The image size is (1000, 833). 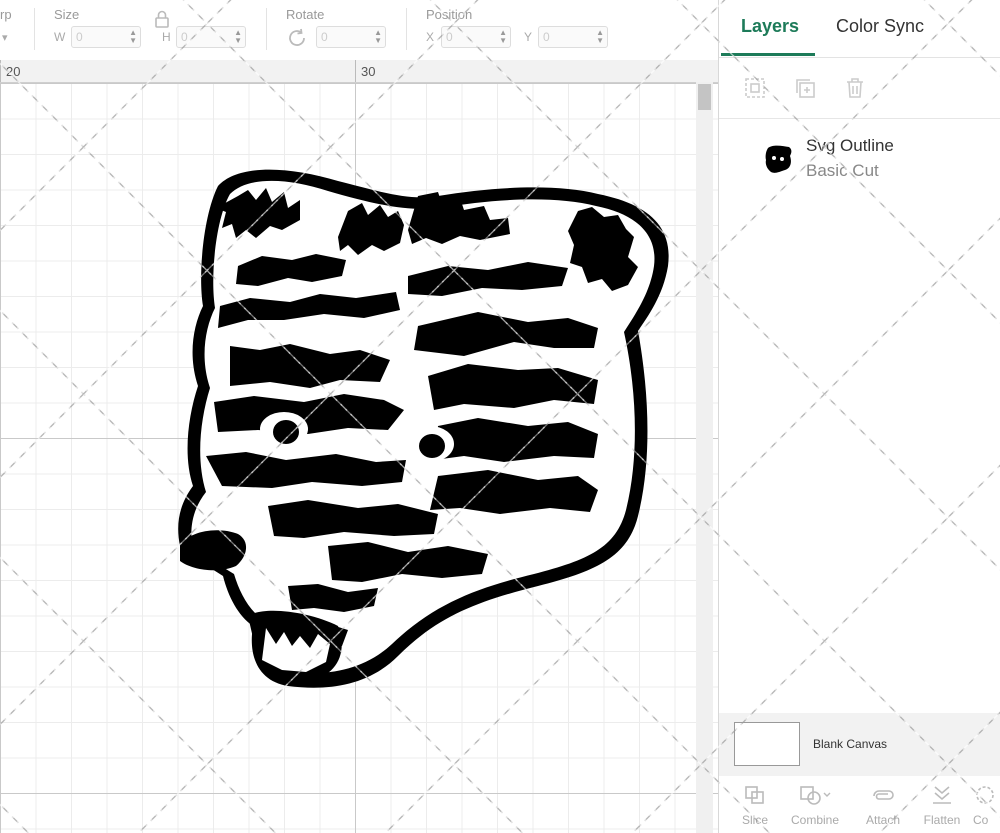 What do you see at coordinates (79, 37) in the screenshot?
I see `width-value: 0` at bounding box center [79, 37].